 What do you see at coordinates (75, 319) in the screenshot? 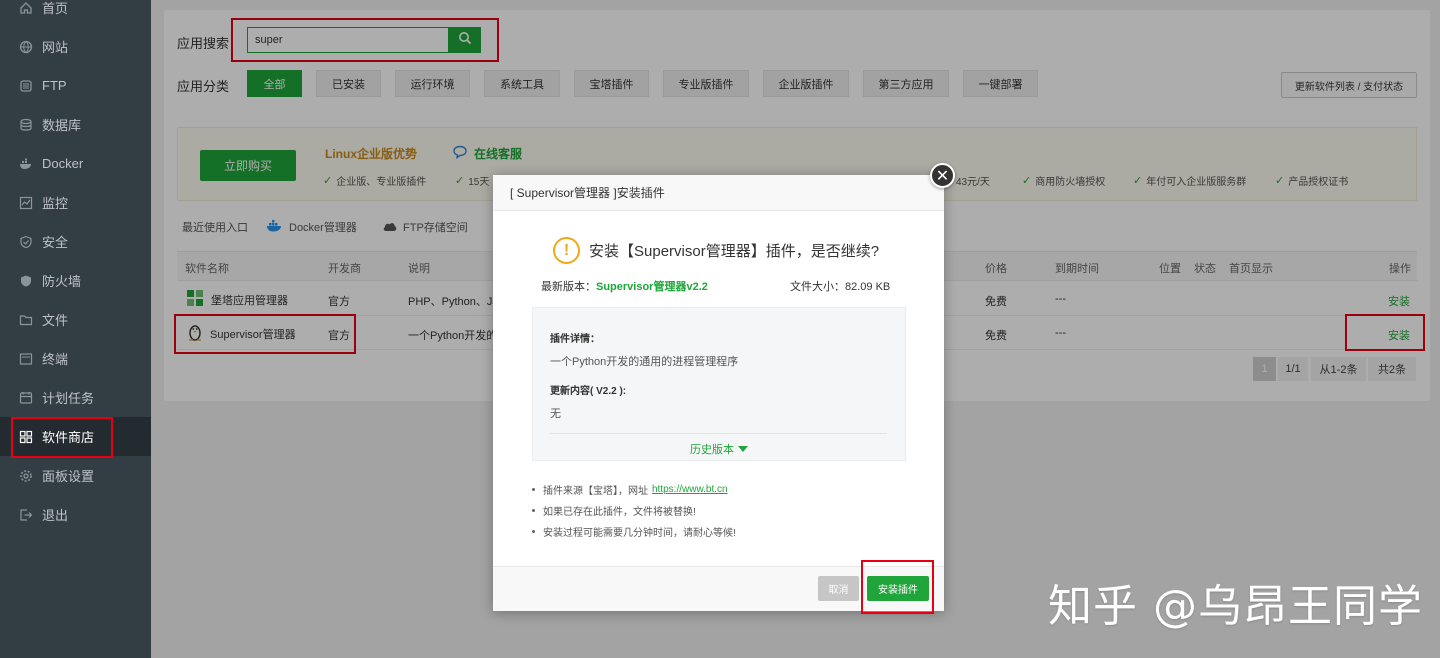
I see `sidebar-item-files: 文件` at bounding box center [75, 319].